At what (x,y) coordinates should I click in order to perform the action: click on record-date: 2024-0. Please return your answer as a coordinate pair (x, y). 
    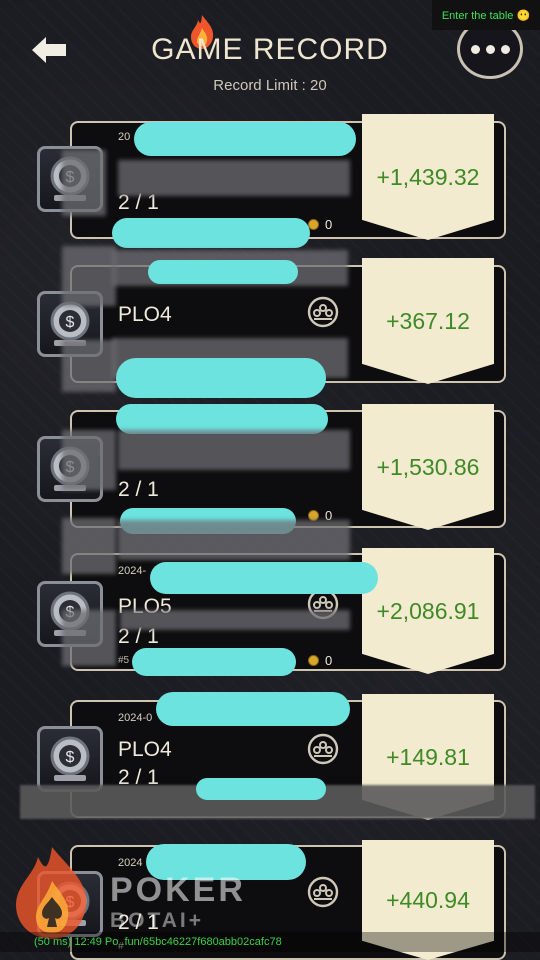
    Looking at the image, I should click on (135, 718).